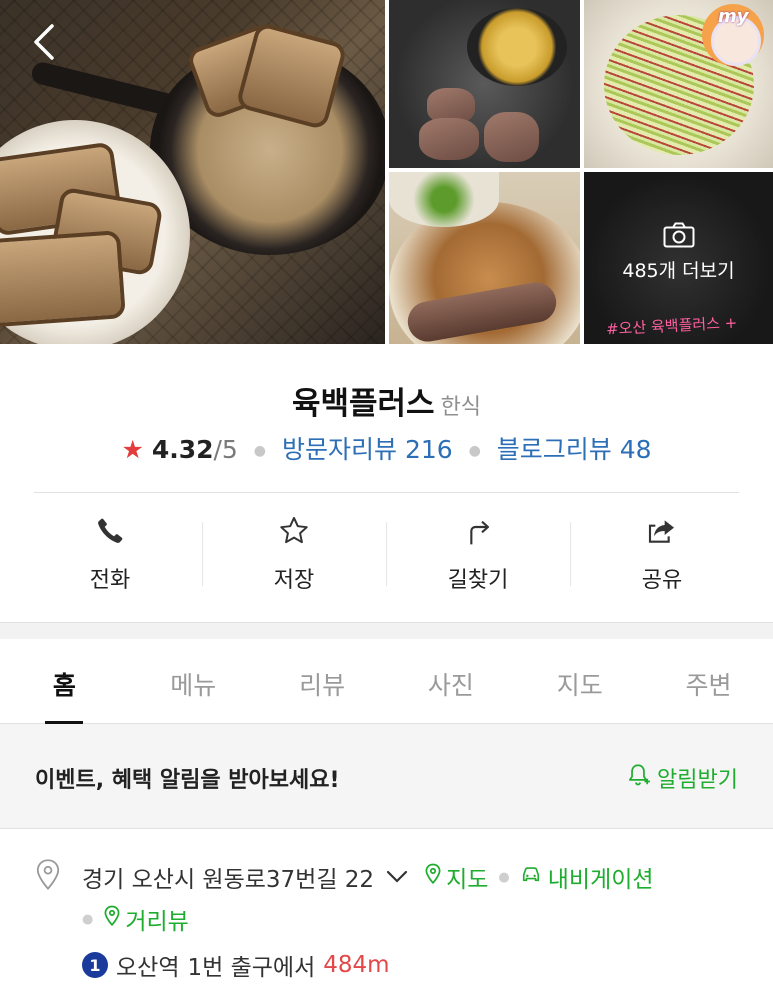  I want to click on navigation-link: 내비게이션, so click(587, 877).